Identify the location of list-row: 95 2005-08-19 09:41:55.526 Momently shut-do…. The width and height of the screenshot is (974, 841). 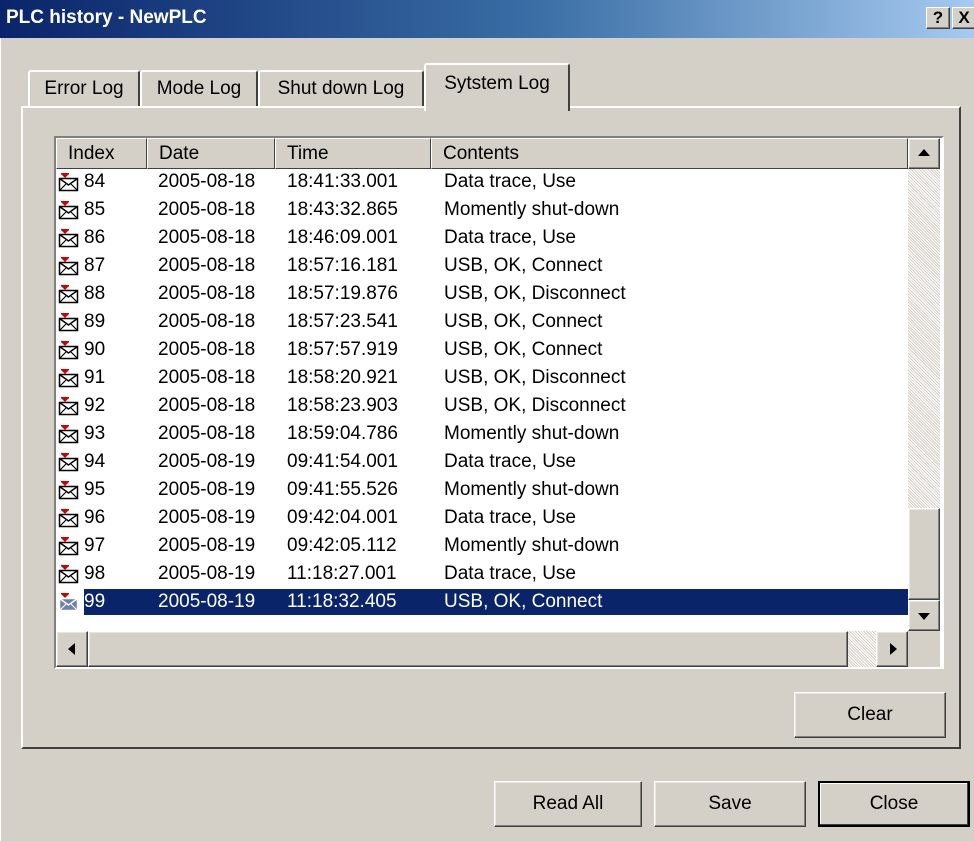
(482, 491).